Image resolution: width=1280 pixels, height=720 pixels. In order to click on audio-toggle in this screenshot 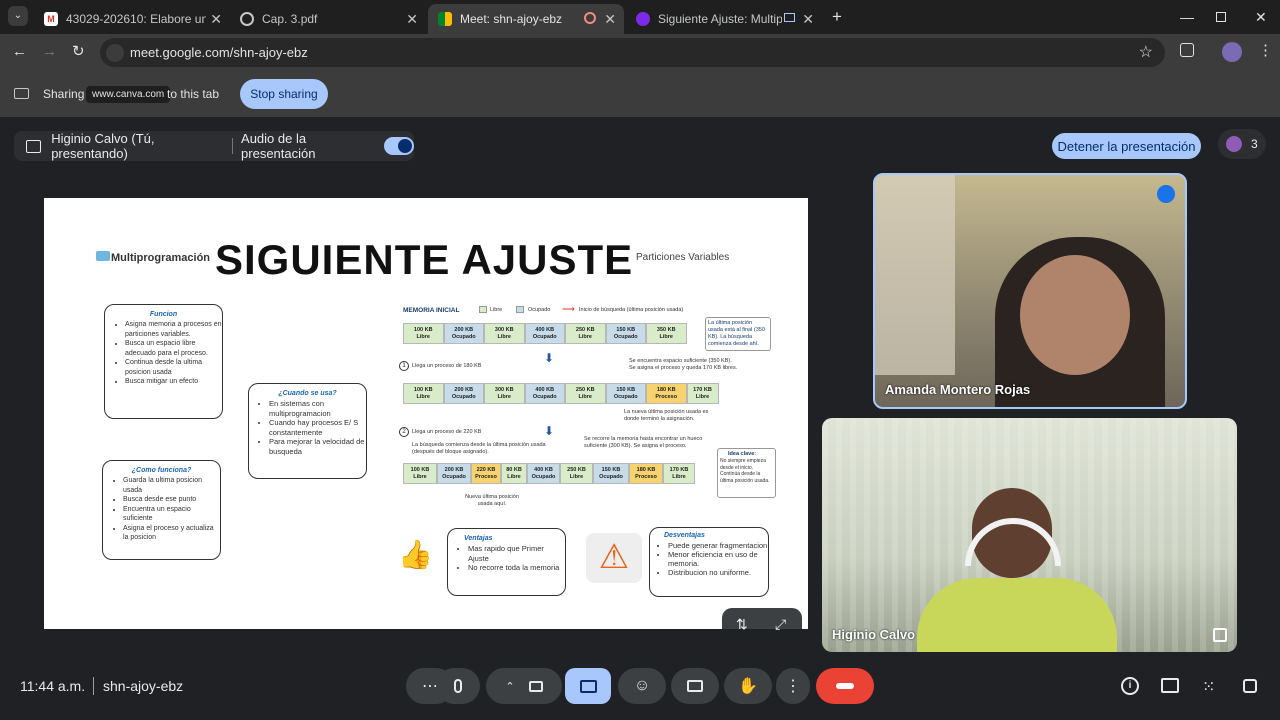, I will do `click(398, 146)`.